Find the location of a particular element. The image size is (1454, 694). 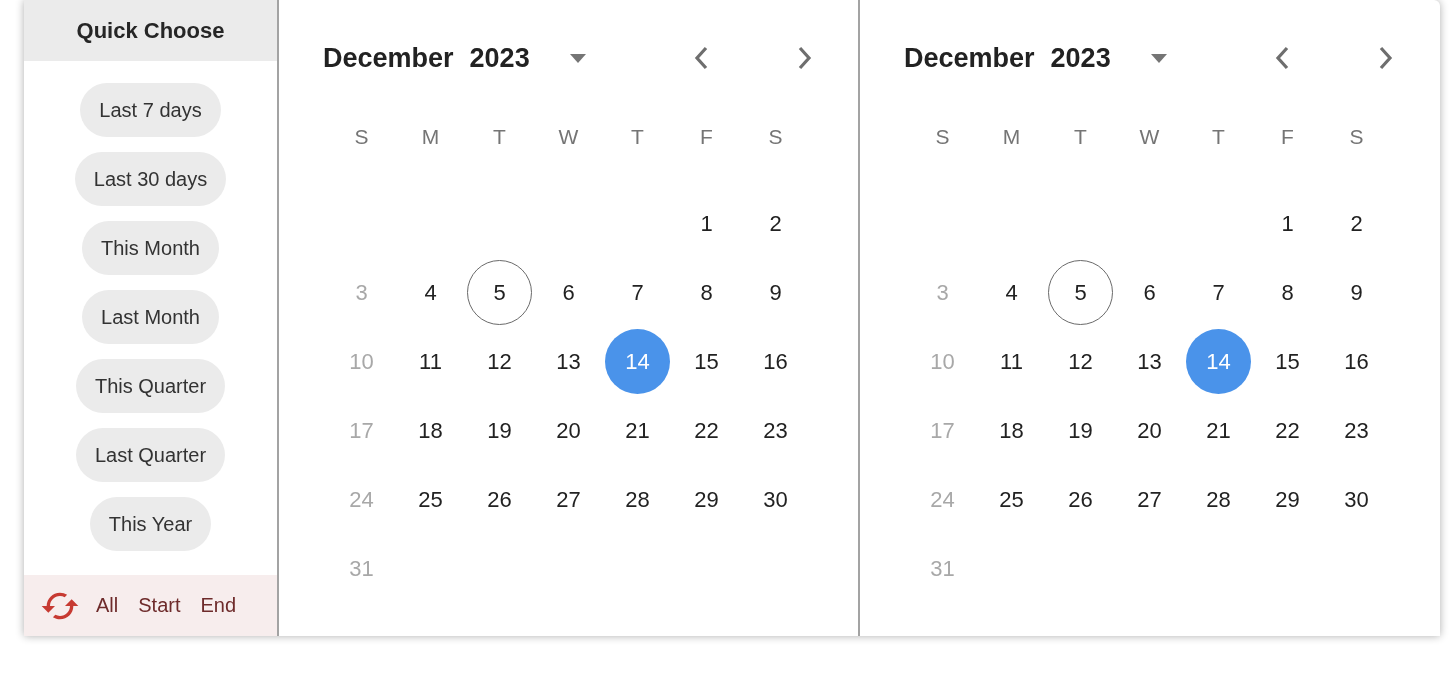

footer-action: Start is located at coordinates (159, 605).